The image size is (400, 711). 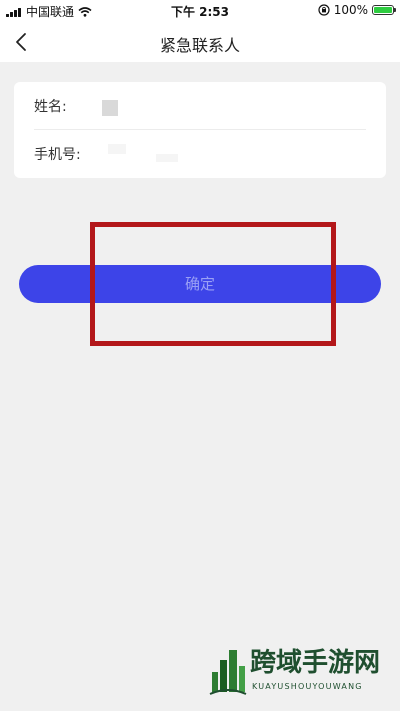 What do you see at coordinates (50, 107) in the screenshot?
I see `name-label: 姓名:` at bounding box center [50, 107].